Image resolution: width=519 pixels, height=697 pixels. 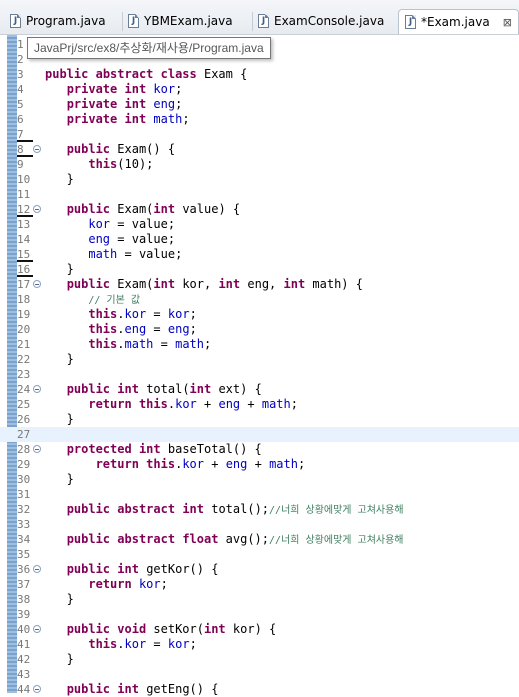 I want to click on line-number: 9, so click(x=20, y=164).